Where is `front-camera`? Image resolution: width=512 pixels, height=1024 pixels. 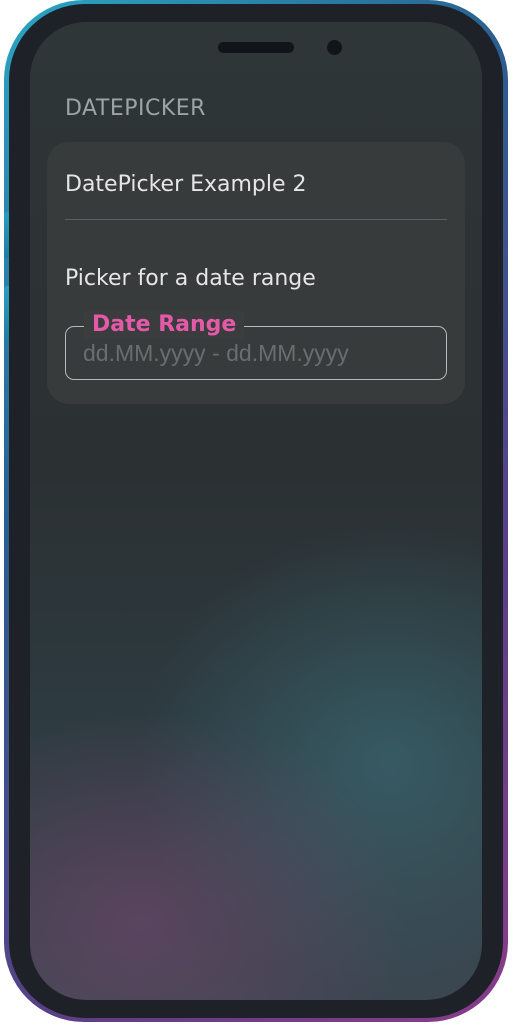
front-camera is located at coordinates (334, 47).